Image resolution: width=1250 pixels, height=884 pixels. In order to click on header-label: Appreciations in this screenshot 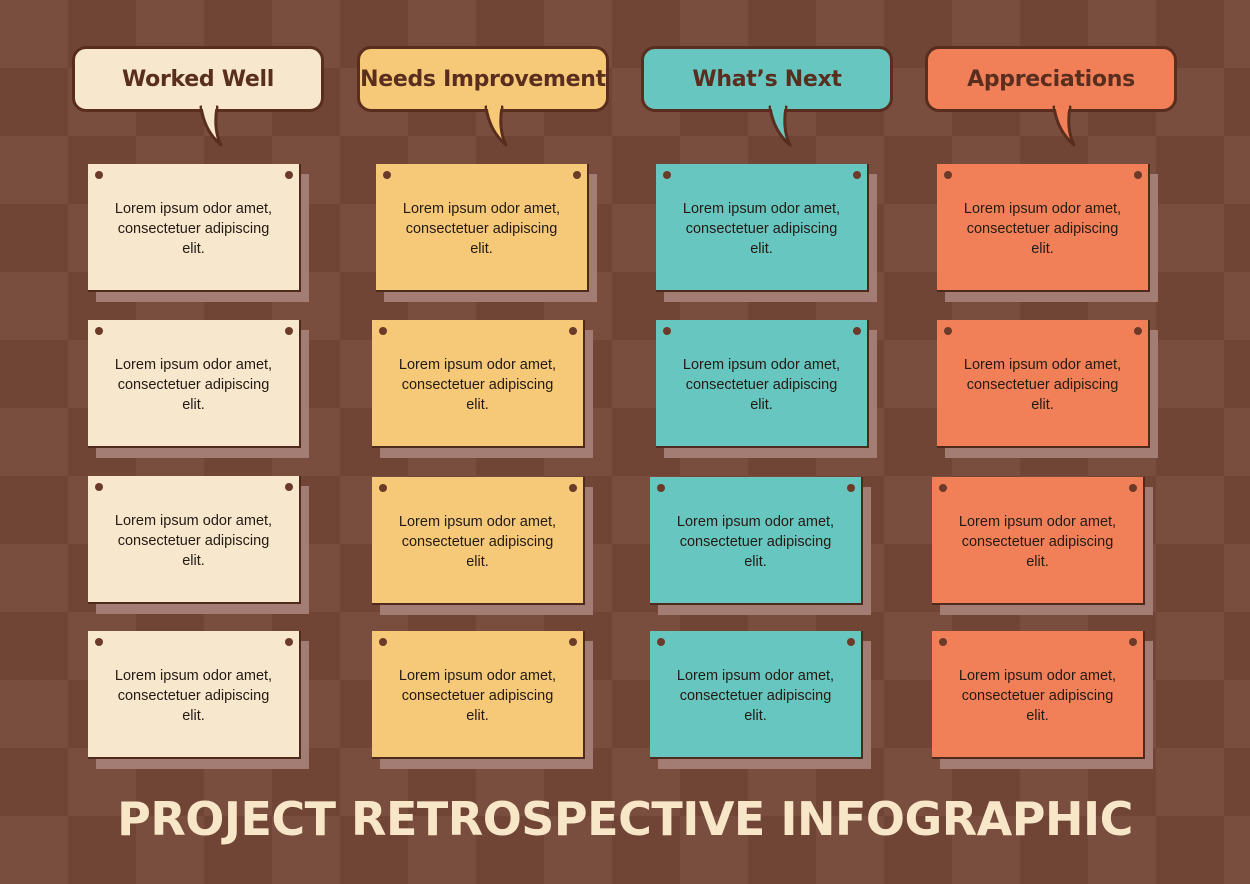, I will do `click(1051, 79)`.